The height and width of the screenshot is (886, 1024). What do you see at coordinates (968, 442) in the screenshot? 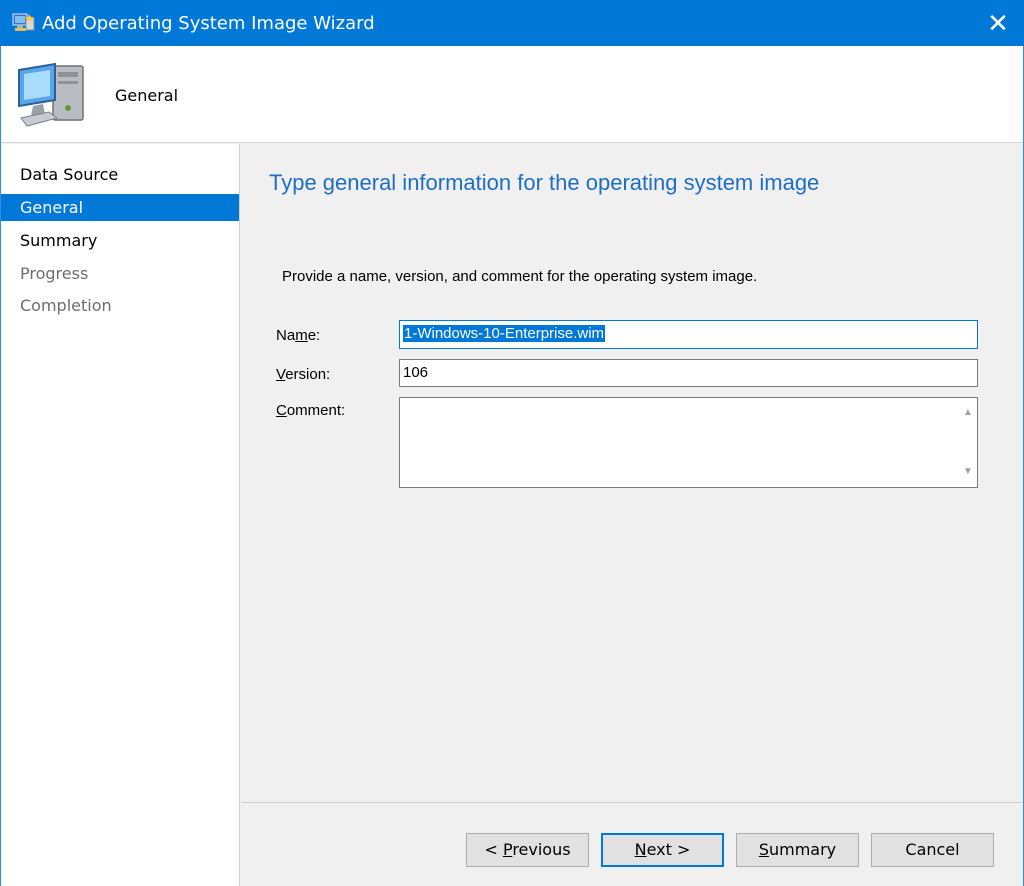
I see `comment-scrollbar: ▲ ▼` at bounding box center [968, 442].